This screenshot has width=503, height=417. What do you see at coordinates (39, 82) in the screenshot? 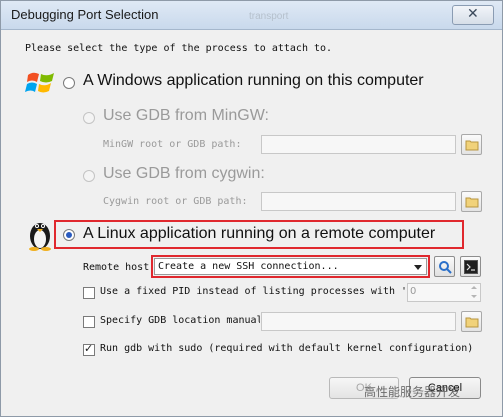
I see `windows-logo-icon` at bounding box center [39, 82].